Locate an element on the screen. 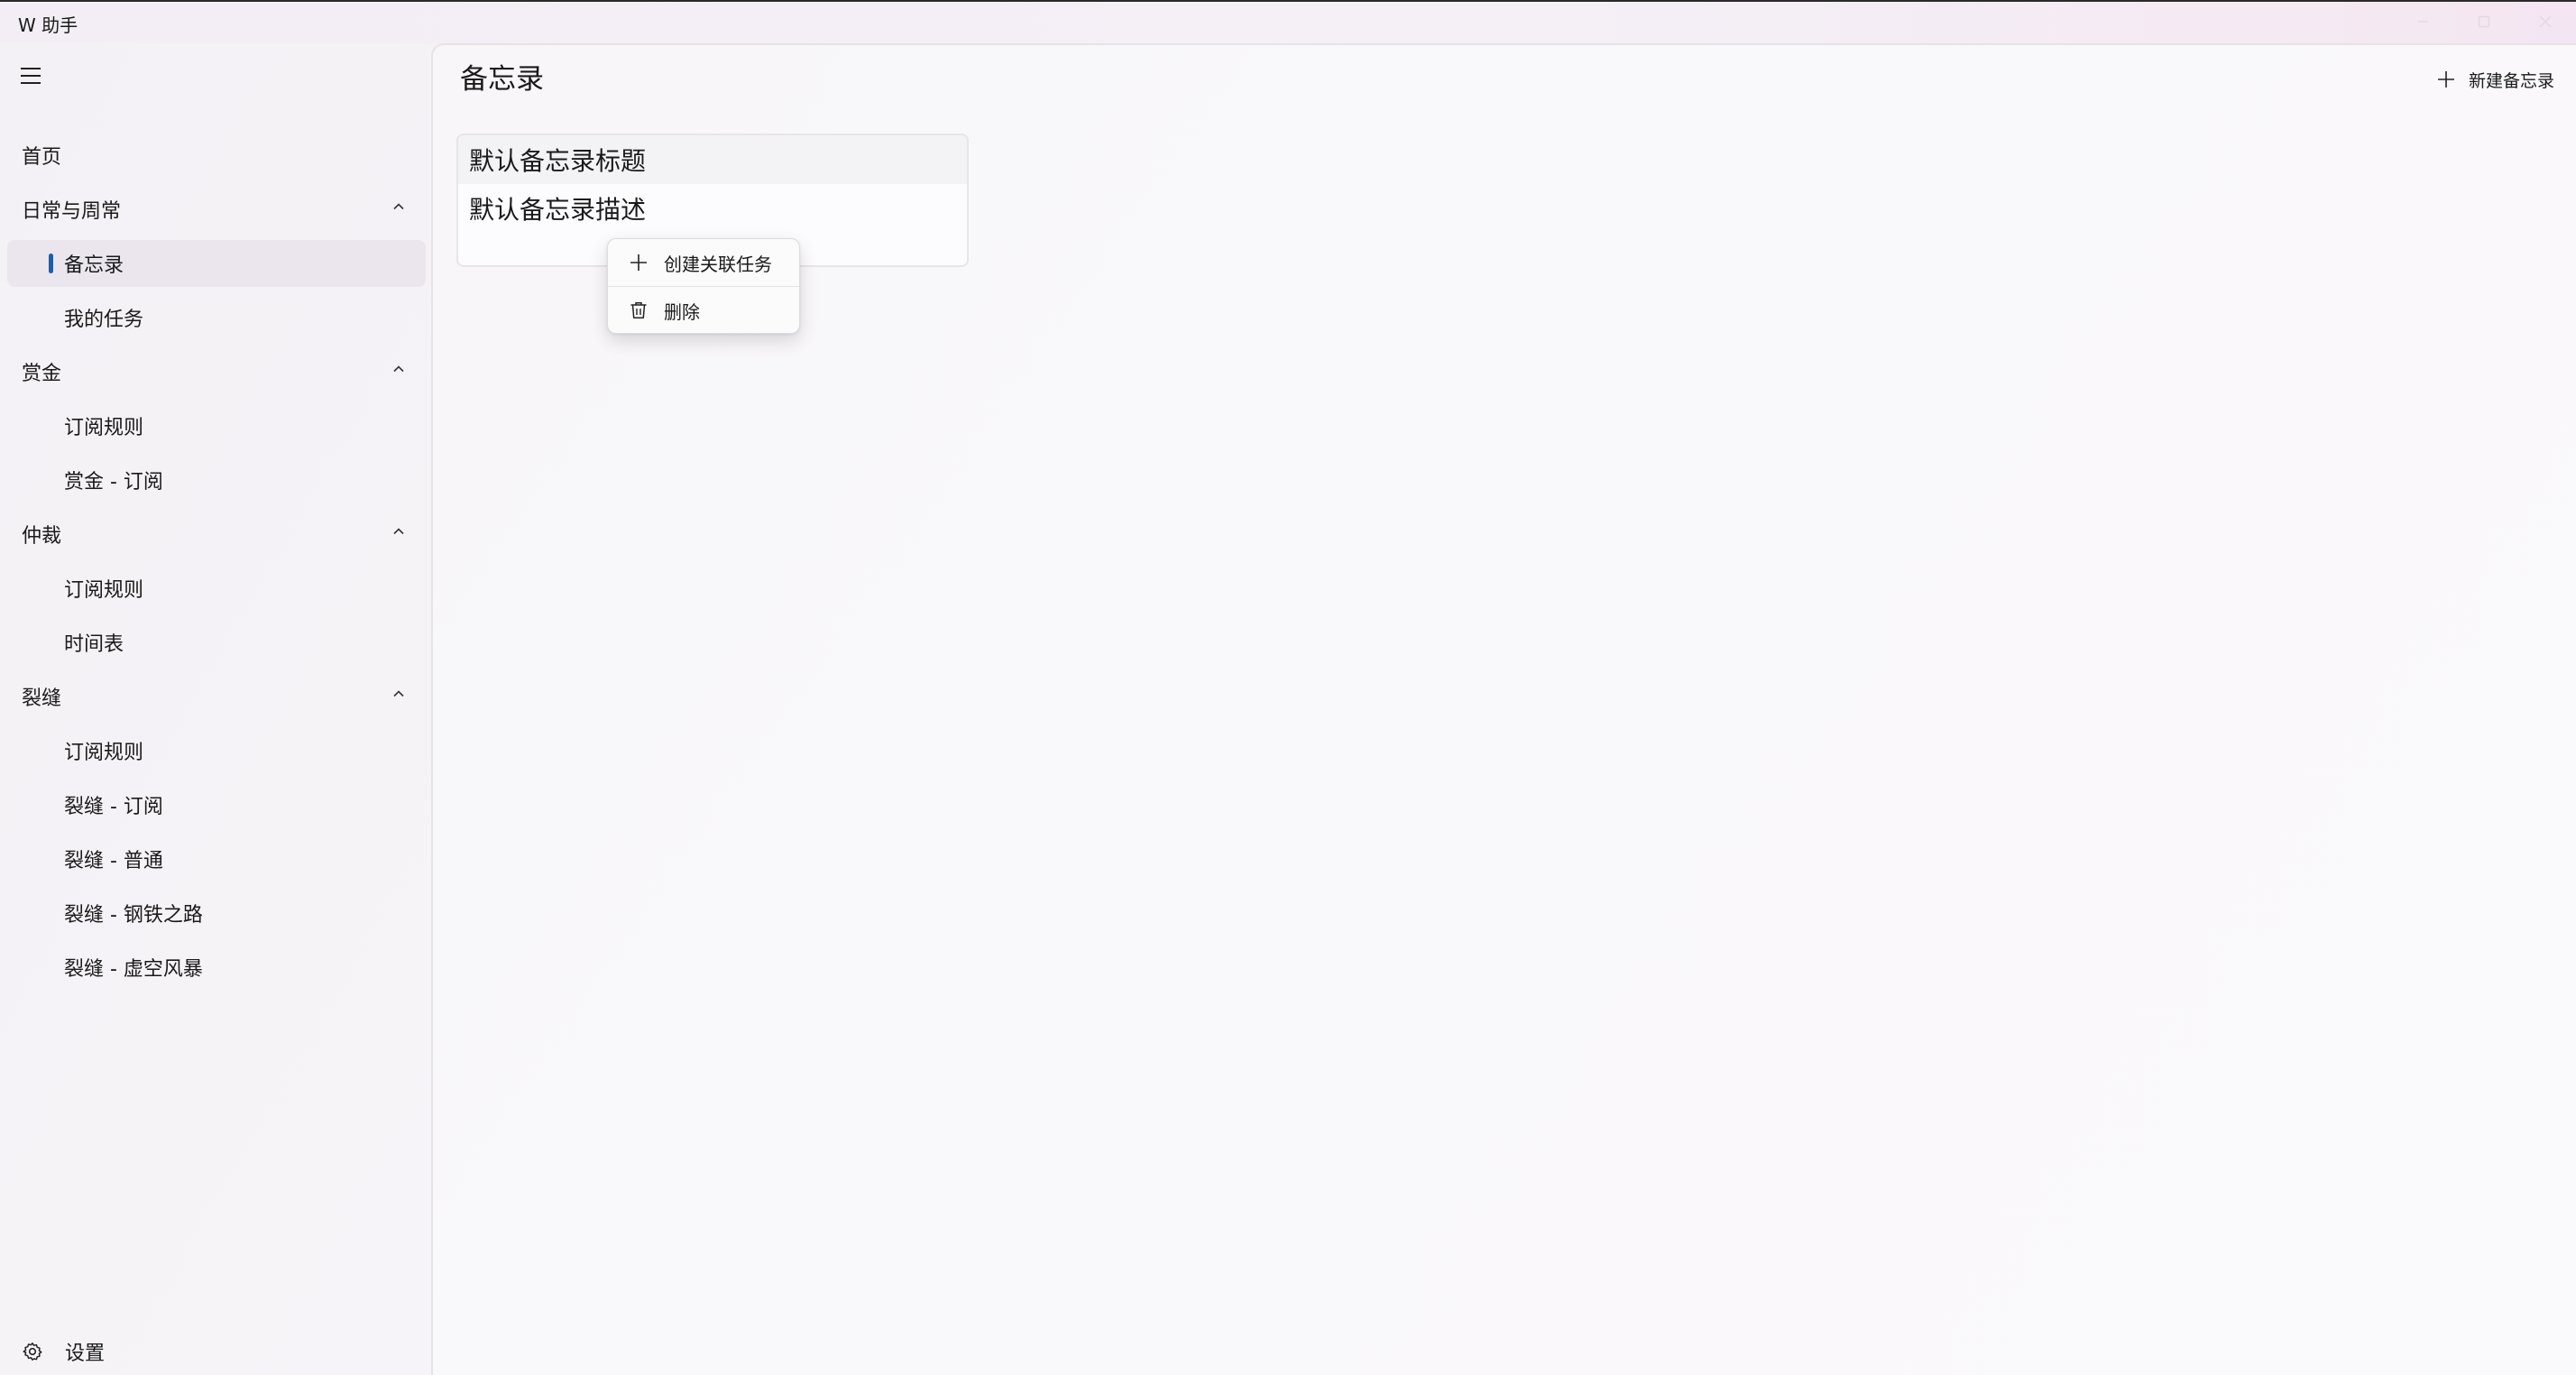  selection-indicator is located at coordinates (51, 263).